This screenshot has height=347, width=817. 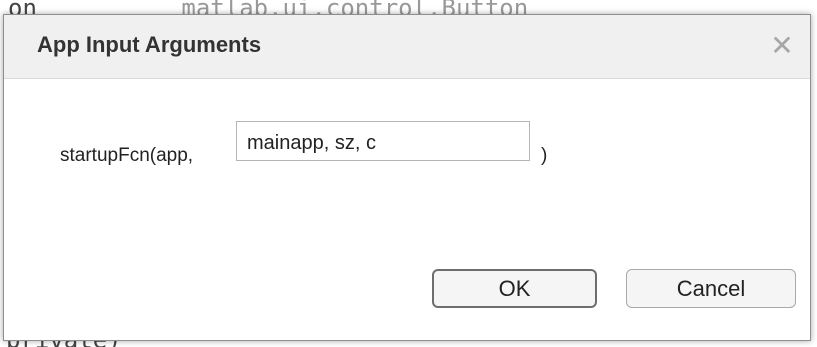 I want to click on close-icon: ✕, so click(x=782, y=45).